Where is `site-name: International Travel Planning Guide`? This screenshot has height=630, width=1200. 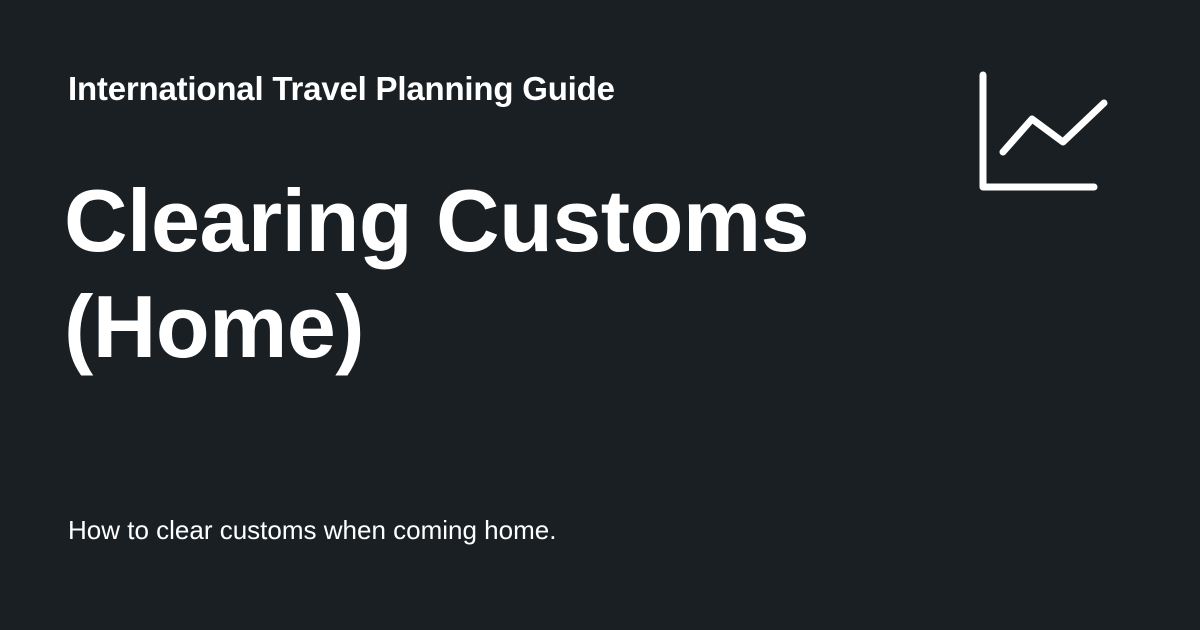 site-name: International Travel Planning Guide is located at coordinates (341, 88).